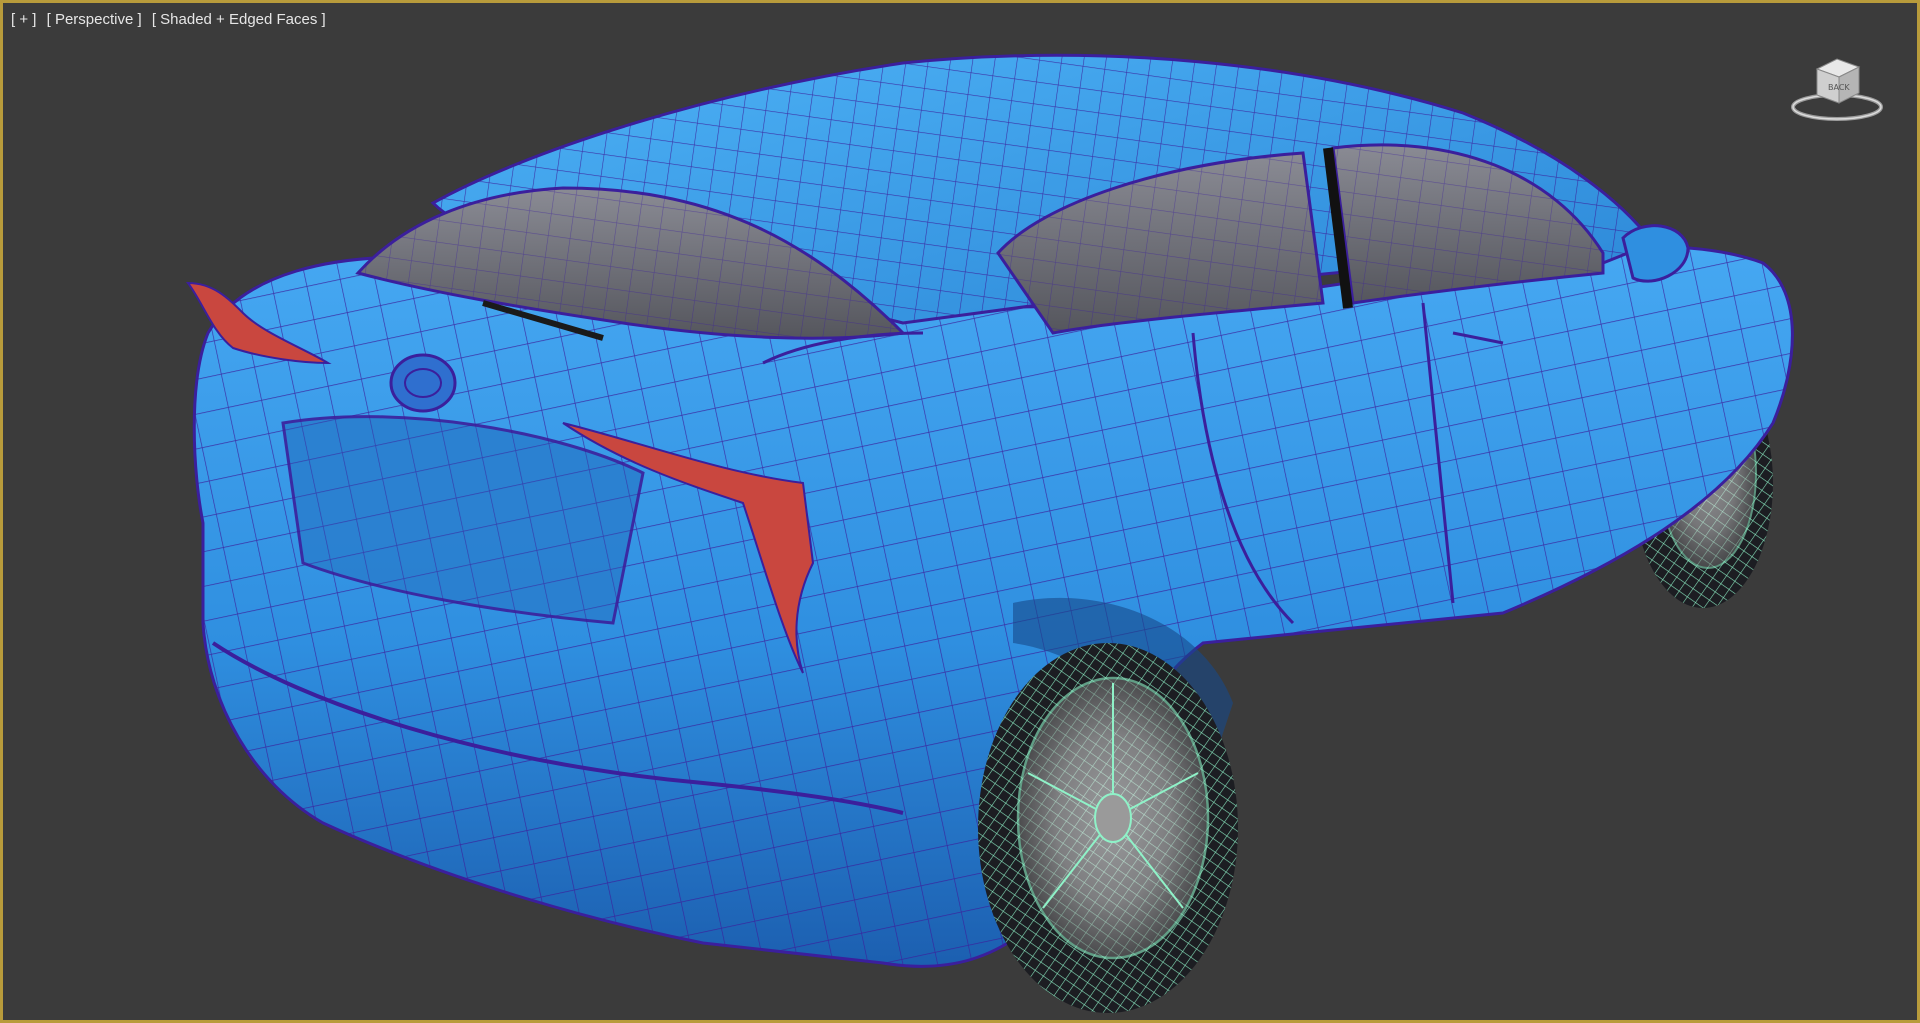 The height and width of the screenshot is (1023, 1920). Describe the element at coordinates (423, 383) in the screenshot. I see `car-emblem` at that location.